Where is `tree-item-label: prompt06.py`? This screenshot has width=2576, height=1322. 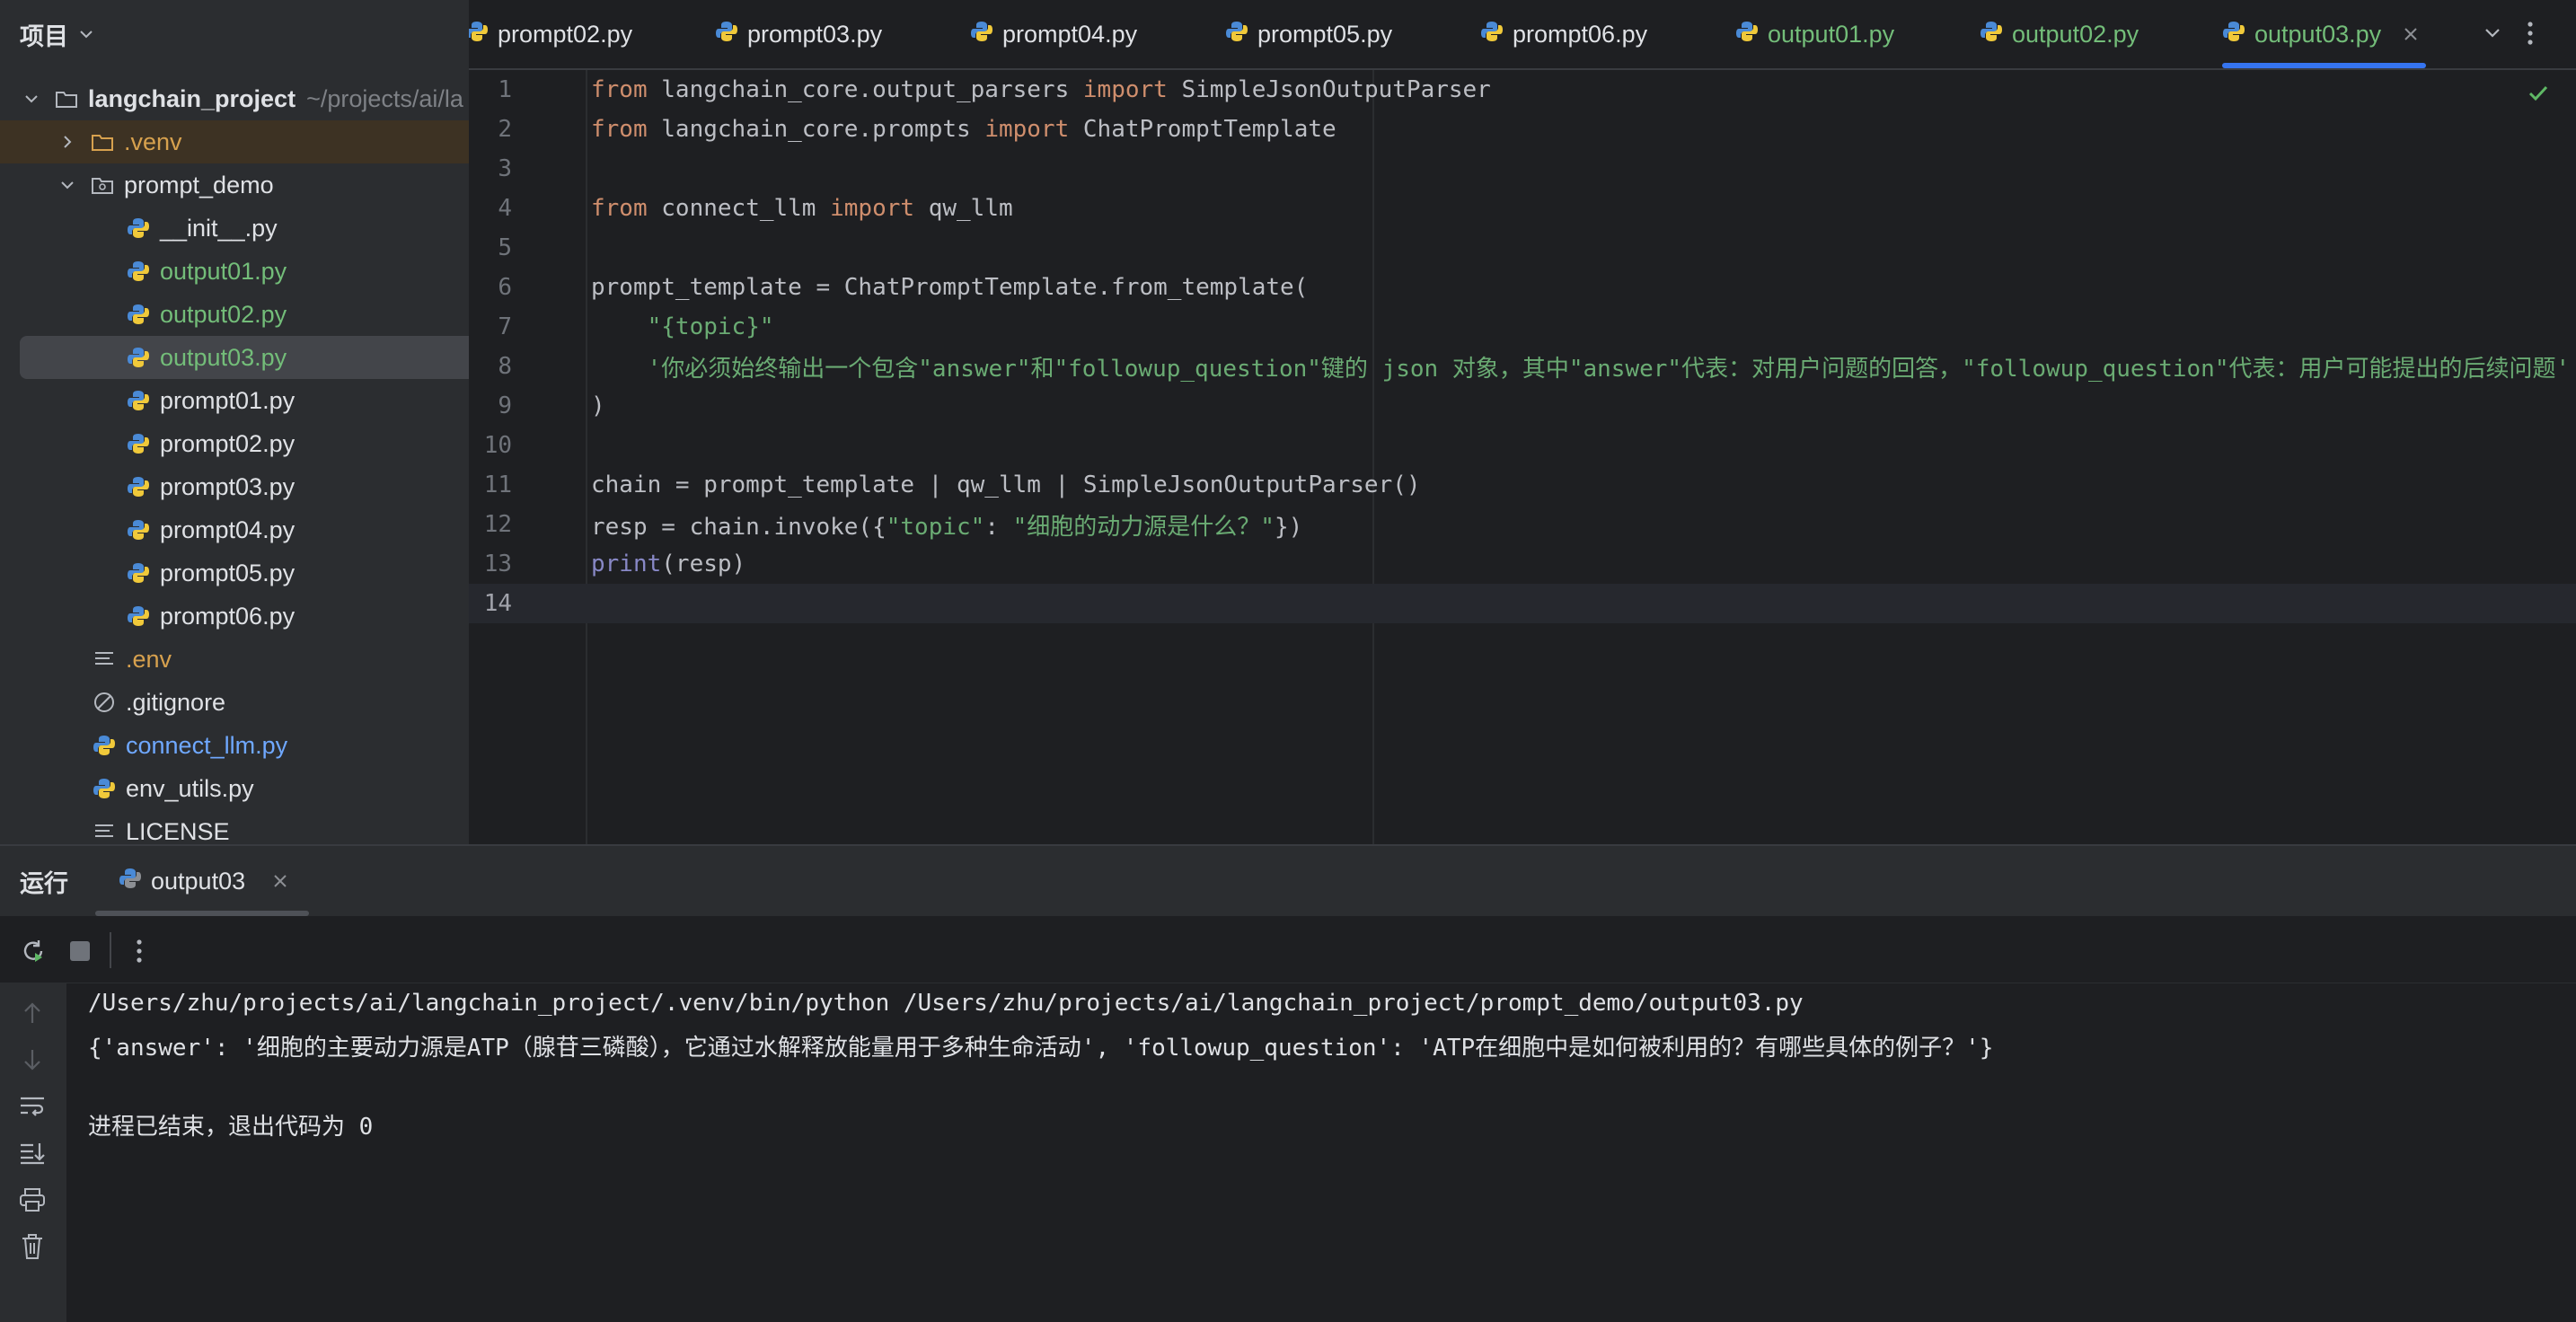
tree-item-label: prompt06.py is located at coordinates (228, 616).